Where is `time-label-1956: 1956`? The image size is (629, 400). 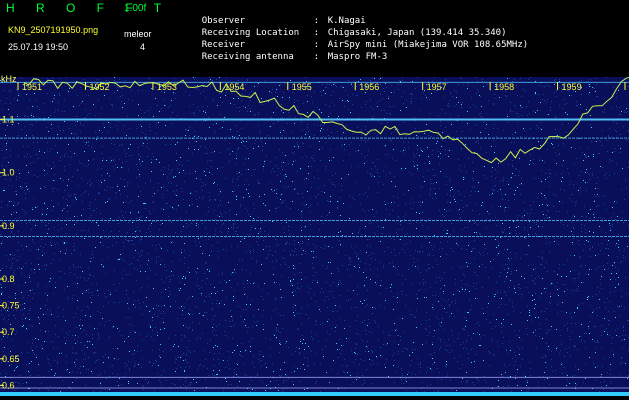
time-label-1956: 1956 is located at coordinates (369, 87).